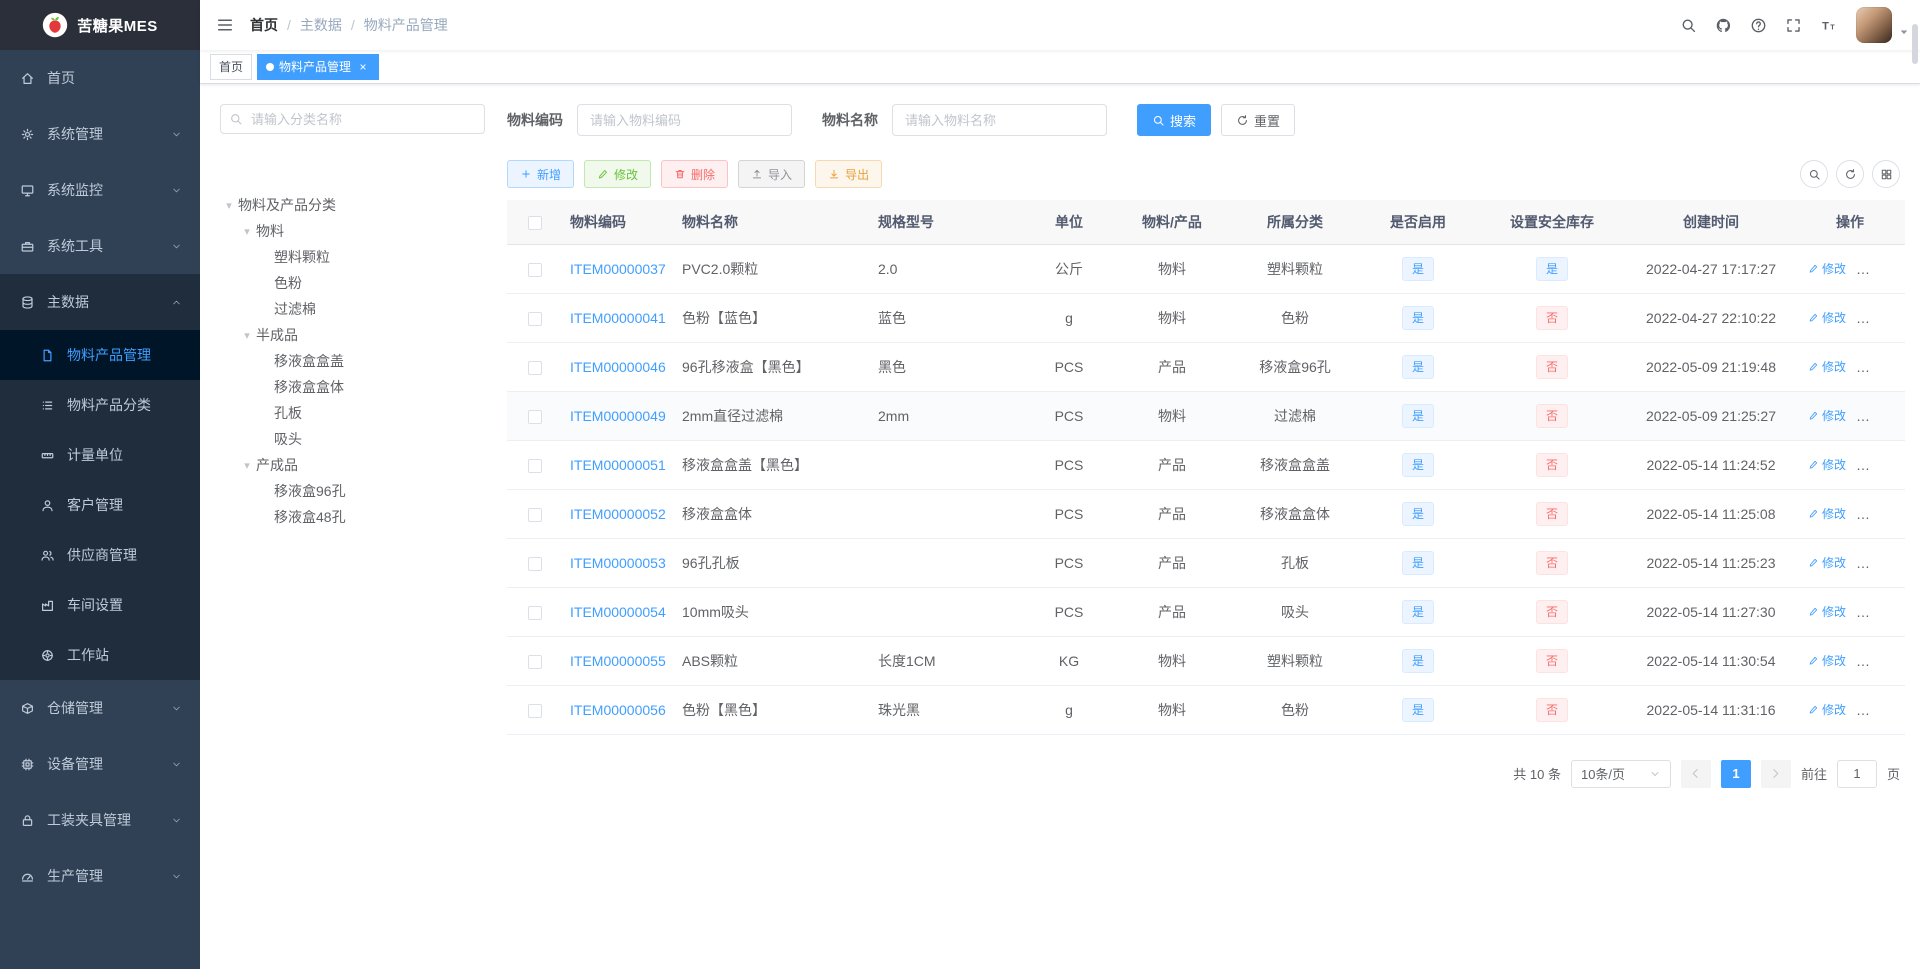 The height and width of the screenshot is (969, 1920). Describe the element at coordinates (1069, 563) in the screenshot. I see `cell-unit: PCS` at that location.